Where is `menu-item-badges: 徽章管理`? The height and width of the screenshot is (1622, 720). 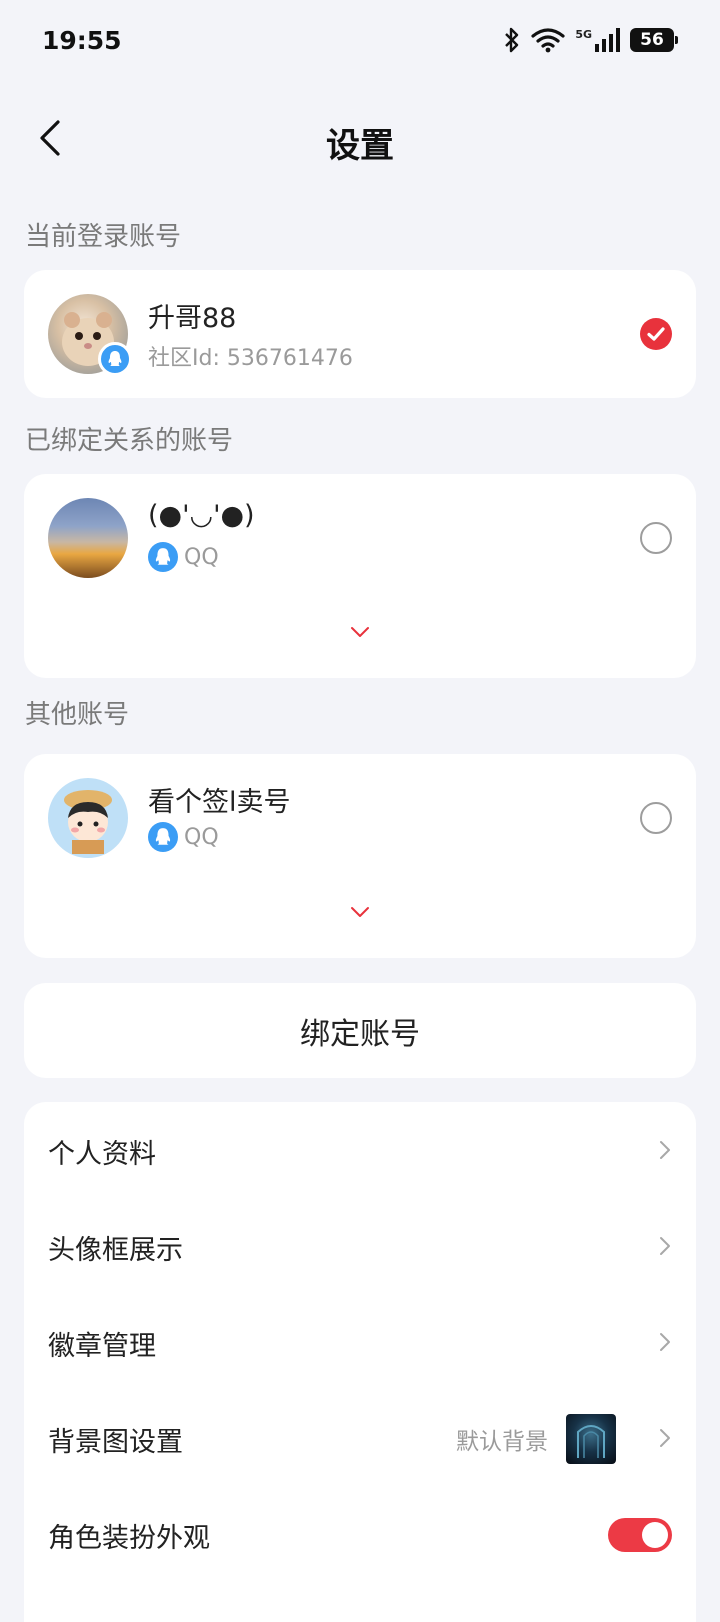
menu-item-badges: 徽章管理 is located at coordinates (360, 1342).